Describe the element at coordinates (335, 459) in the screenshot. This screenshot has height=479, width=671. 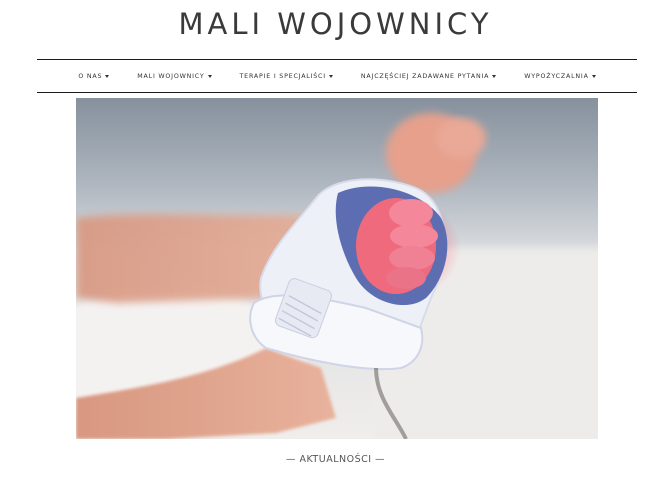
I see `section-title-aktualnosci: — AKTUALNOŚCI —` at that location.